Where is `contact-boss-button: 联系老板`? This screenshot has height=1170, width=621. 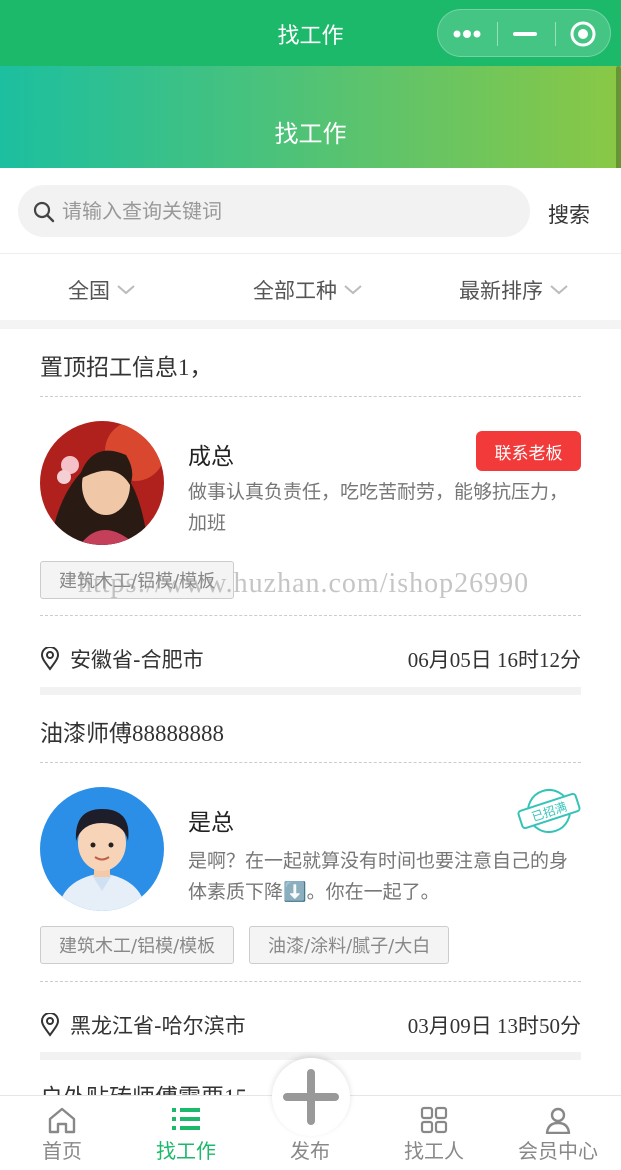
contact-boss-button: 联系老板 is located at coordinates (528, 451).